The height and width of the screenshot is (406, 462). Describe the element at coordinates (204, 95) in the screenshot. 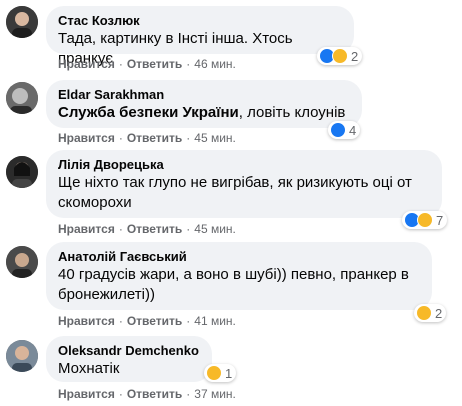

I see `comment-author: Eldar Sarakhman` at that location.